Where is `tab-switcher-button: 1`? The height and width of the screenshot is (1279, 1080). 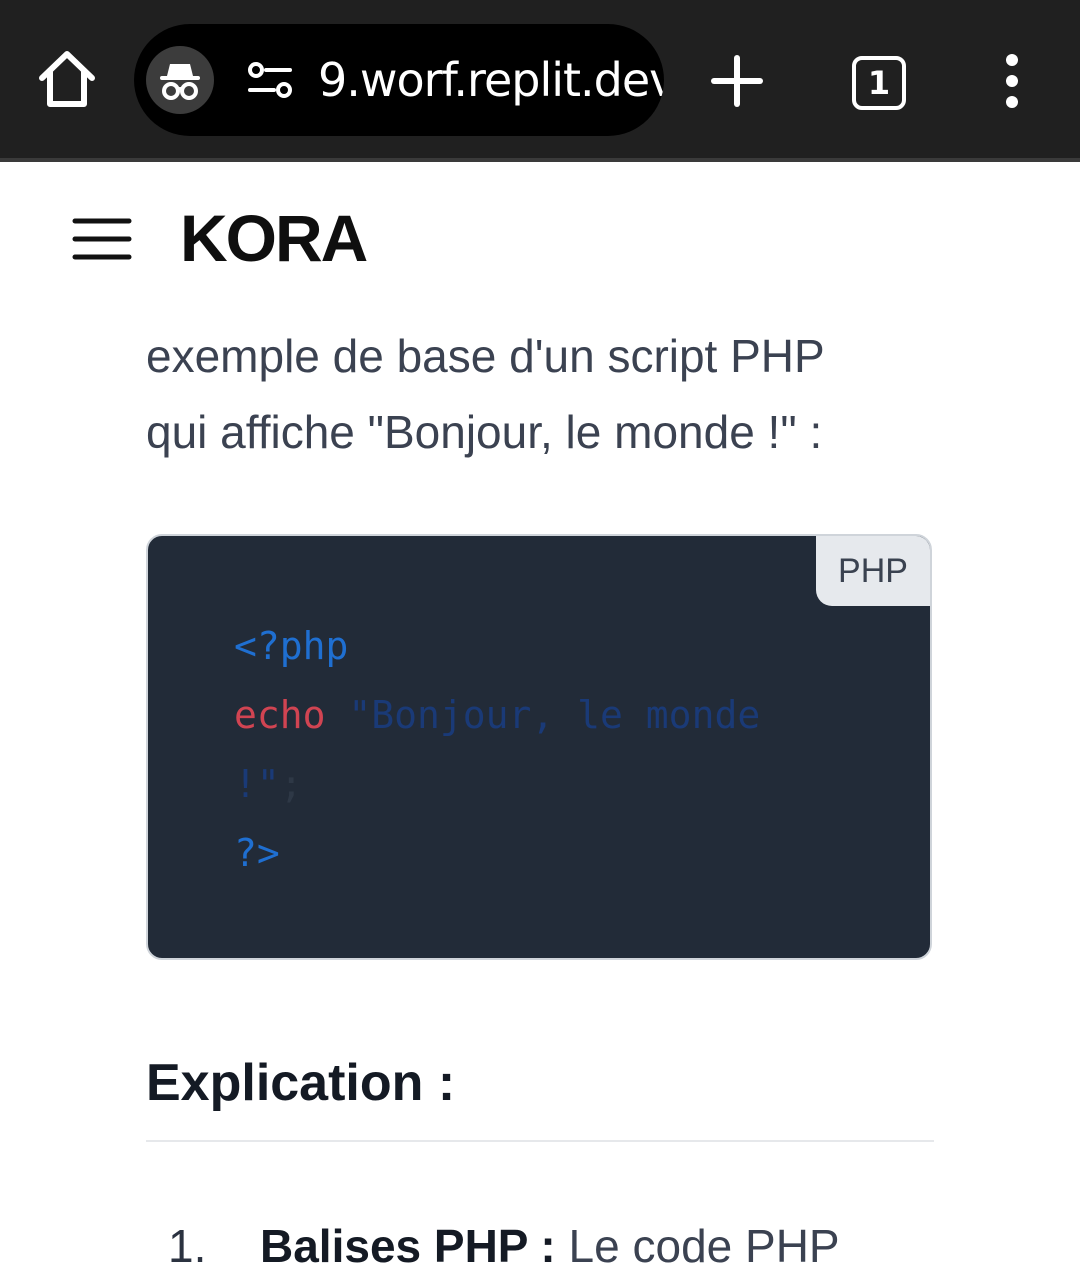
tab-switcher-button: 1 is located at coordinates (879, 83).